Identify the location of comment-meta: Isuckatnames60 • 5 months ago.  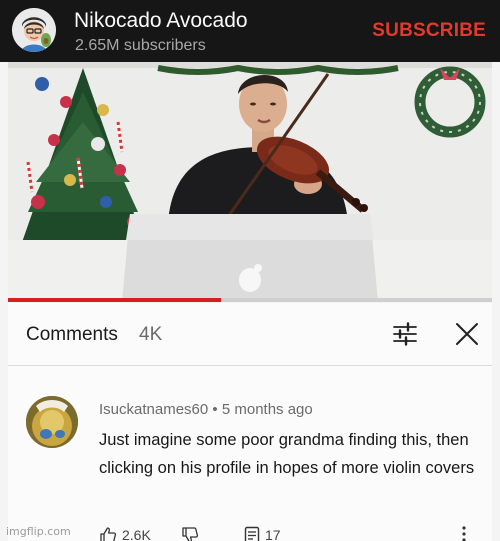
(206, 409).